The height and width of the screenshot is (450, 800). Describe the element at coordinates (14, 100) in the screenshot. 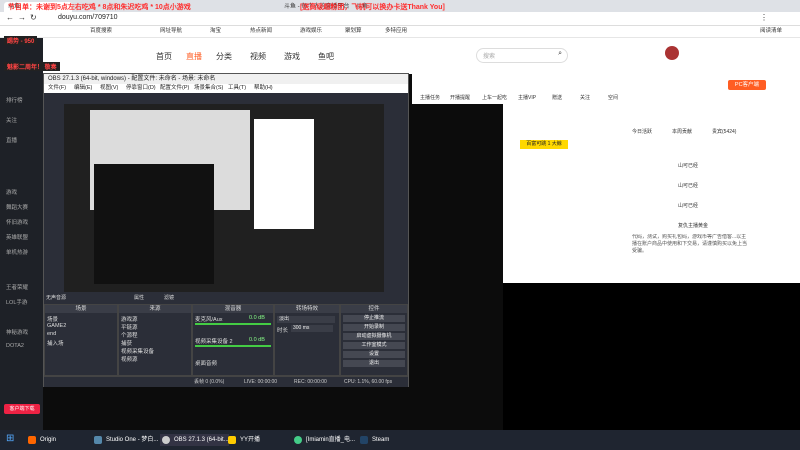

I see `sidebar-item: 排行榜` at that location.